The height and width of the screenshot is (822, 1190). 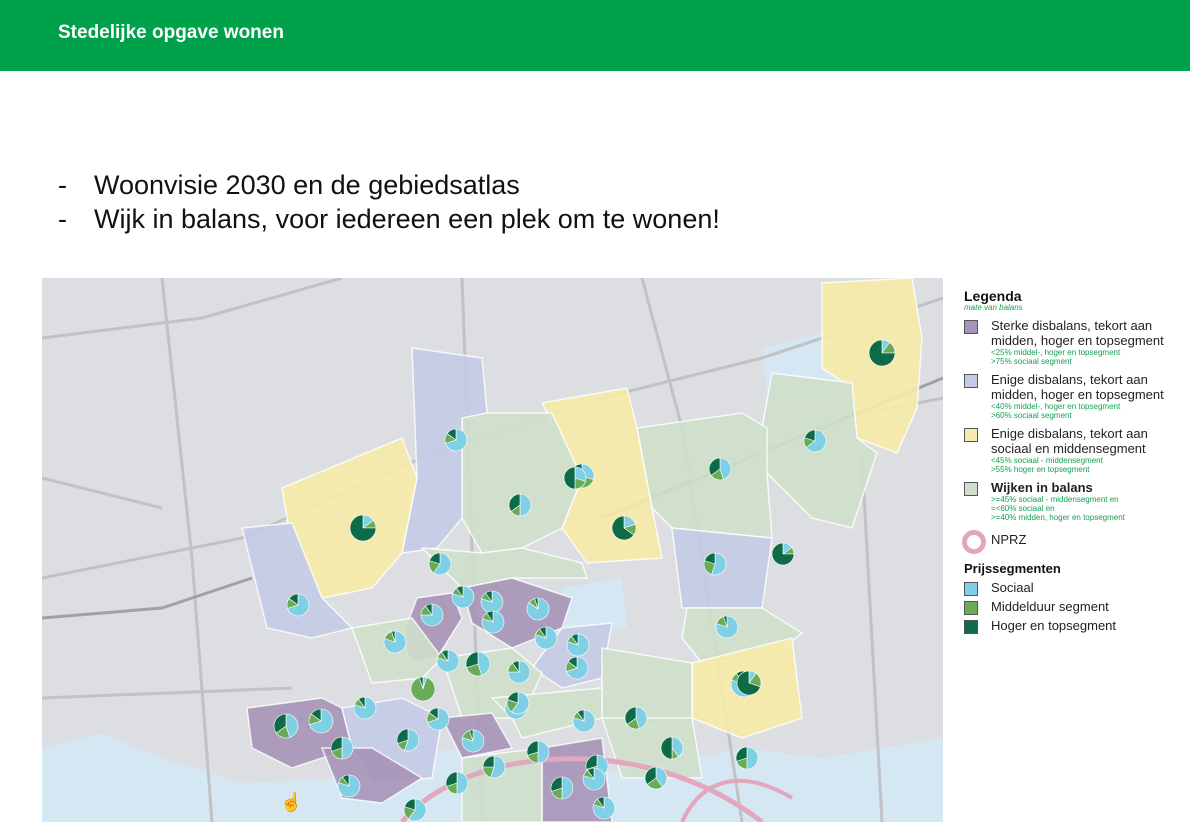 I want to click on nprz-ring-icon, so click(x=974, y=542).